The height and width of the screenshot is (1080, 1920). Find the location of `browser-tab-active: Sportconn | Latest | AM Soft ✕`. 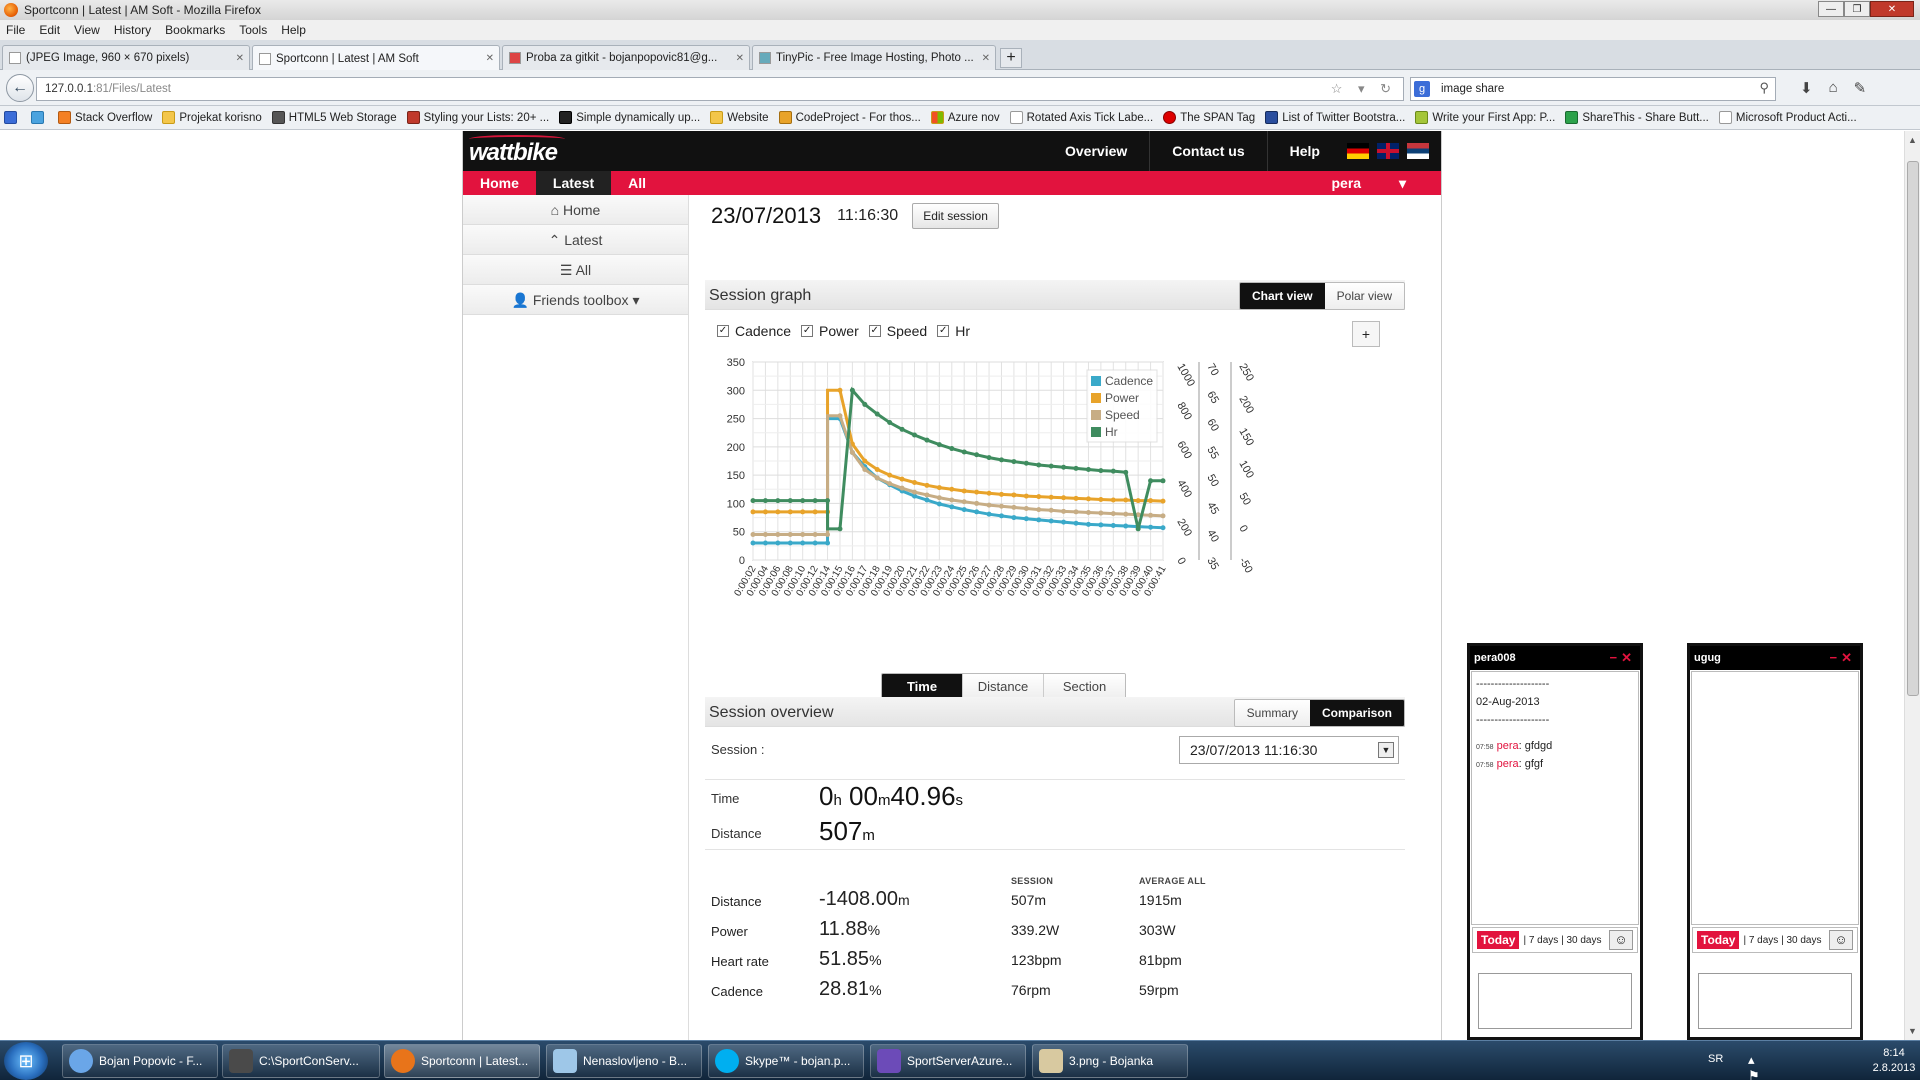

browser-tab-active: Sportconn | Latest | AM Soft ✕ is located at coordinates (376, 58).